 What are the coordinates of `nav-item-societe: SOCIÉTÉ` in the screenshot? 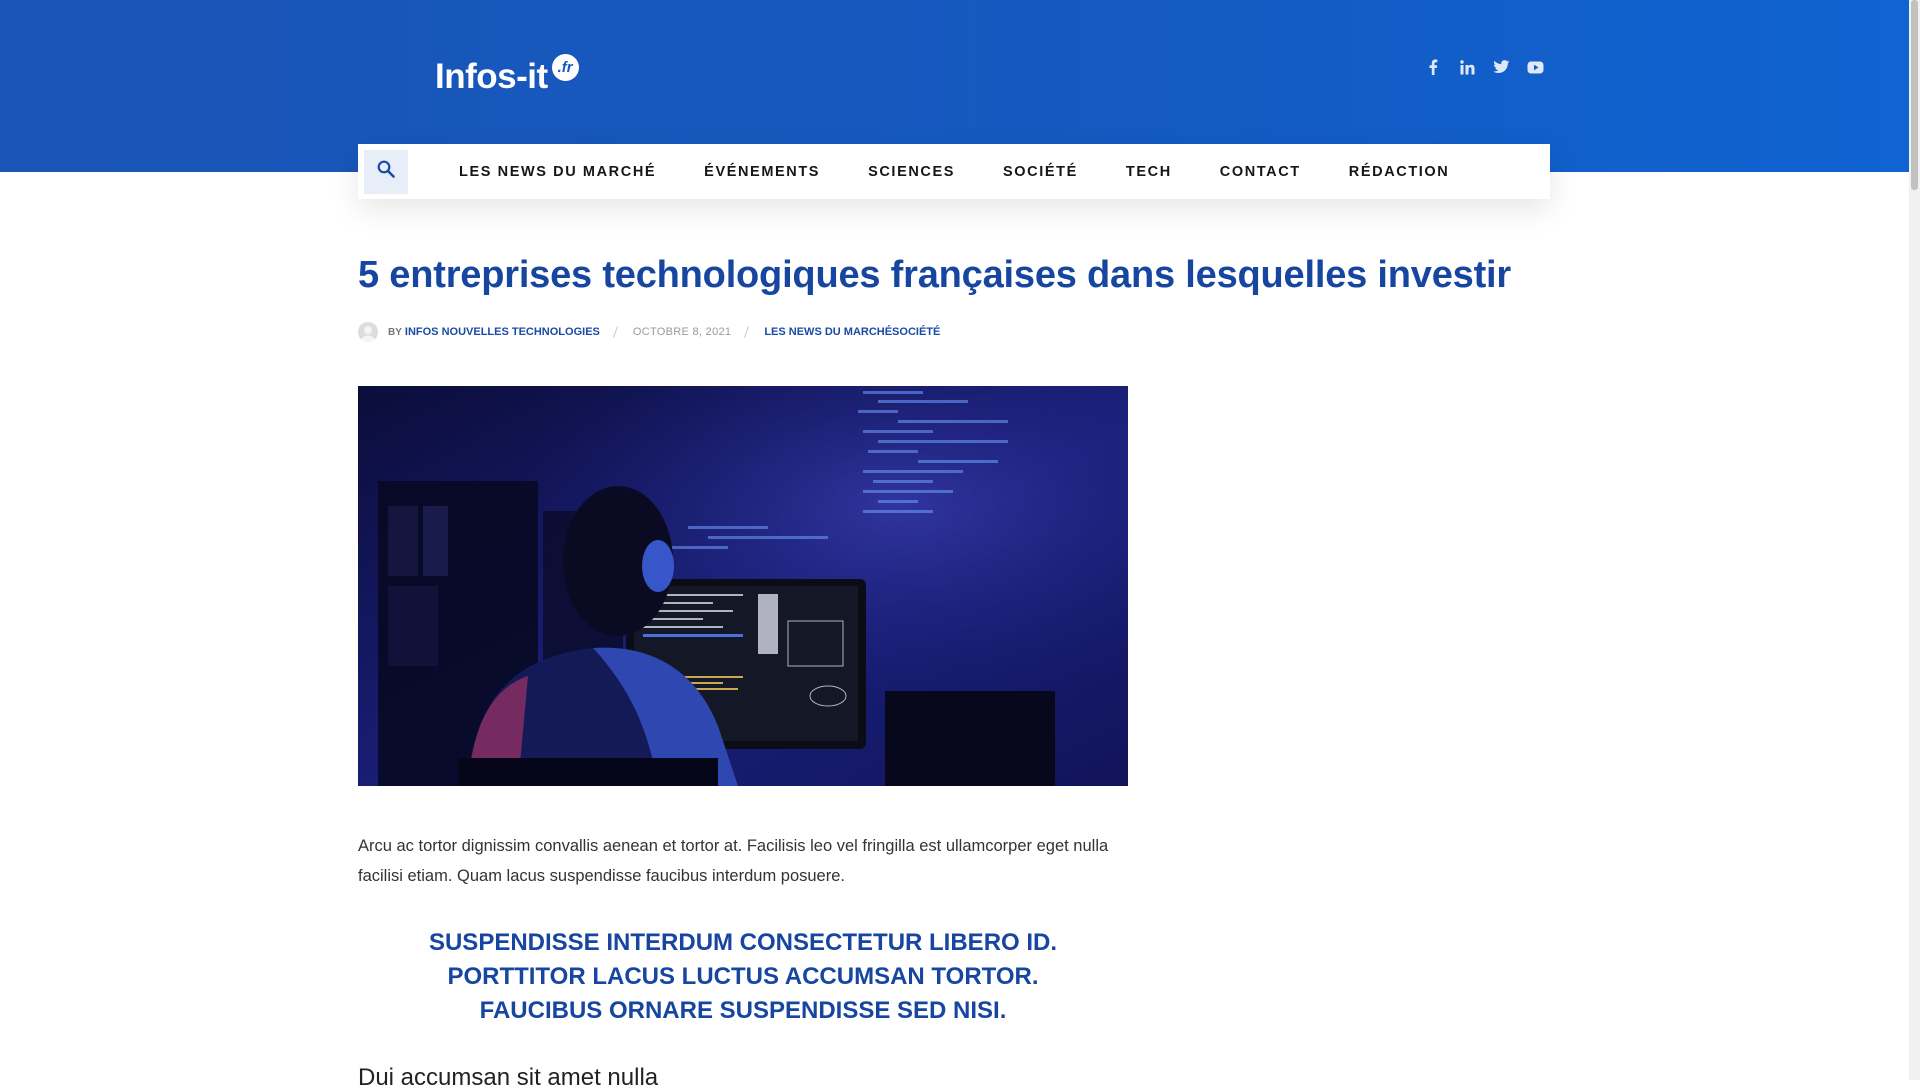 It's located at (1040, 172).